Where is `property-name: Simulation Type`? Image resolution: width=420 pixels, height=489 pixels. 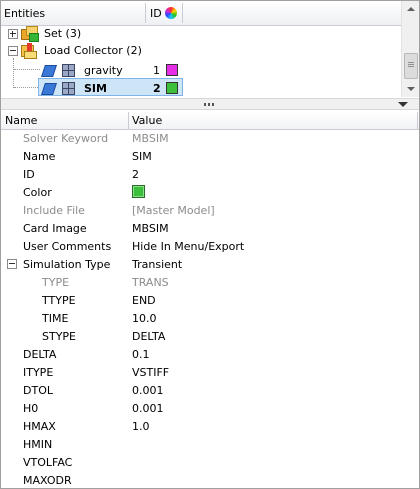
property-name: Simulation Type is located at coordinates (67, 264).